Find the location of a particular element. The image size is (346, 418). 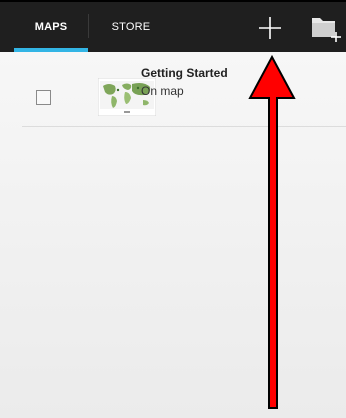

tab-store: STORE is located at coordinates (131, 27).